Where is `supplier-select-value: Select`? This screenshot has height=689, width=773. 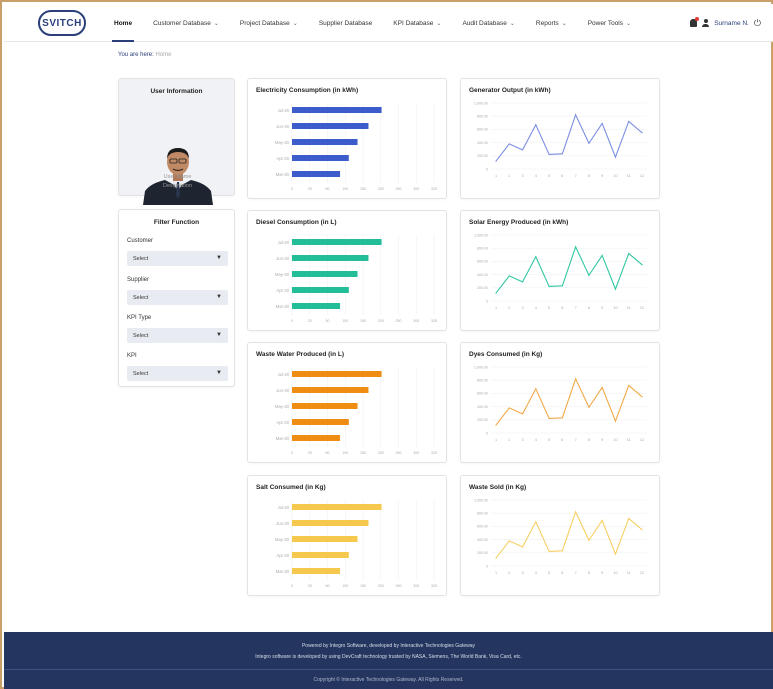 supplier-select-value: Select is located at coordinates (141, 297).